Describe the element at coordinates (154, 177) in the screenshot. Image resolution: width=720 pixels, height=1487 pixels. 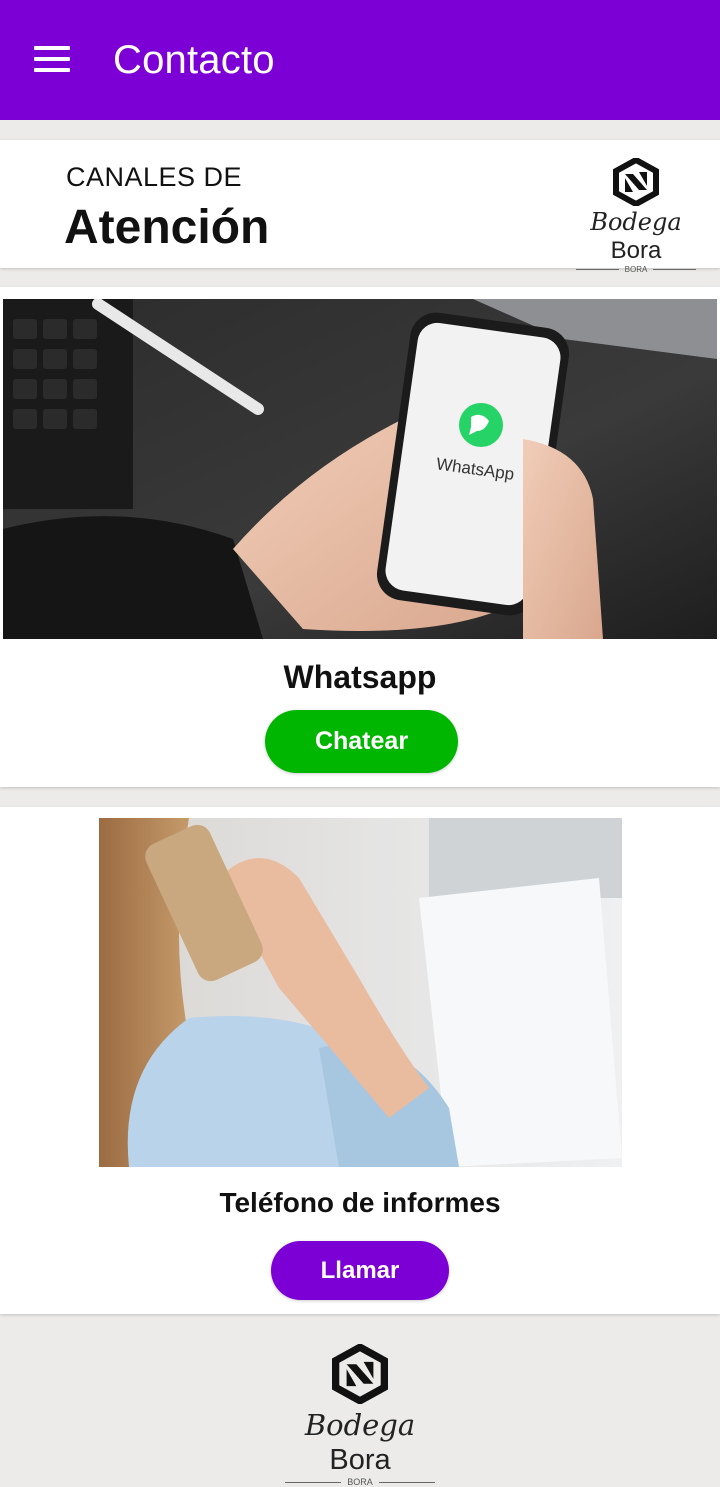
I see `header-subtitle: CANALES DE` at that location.